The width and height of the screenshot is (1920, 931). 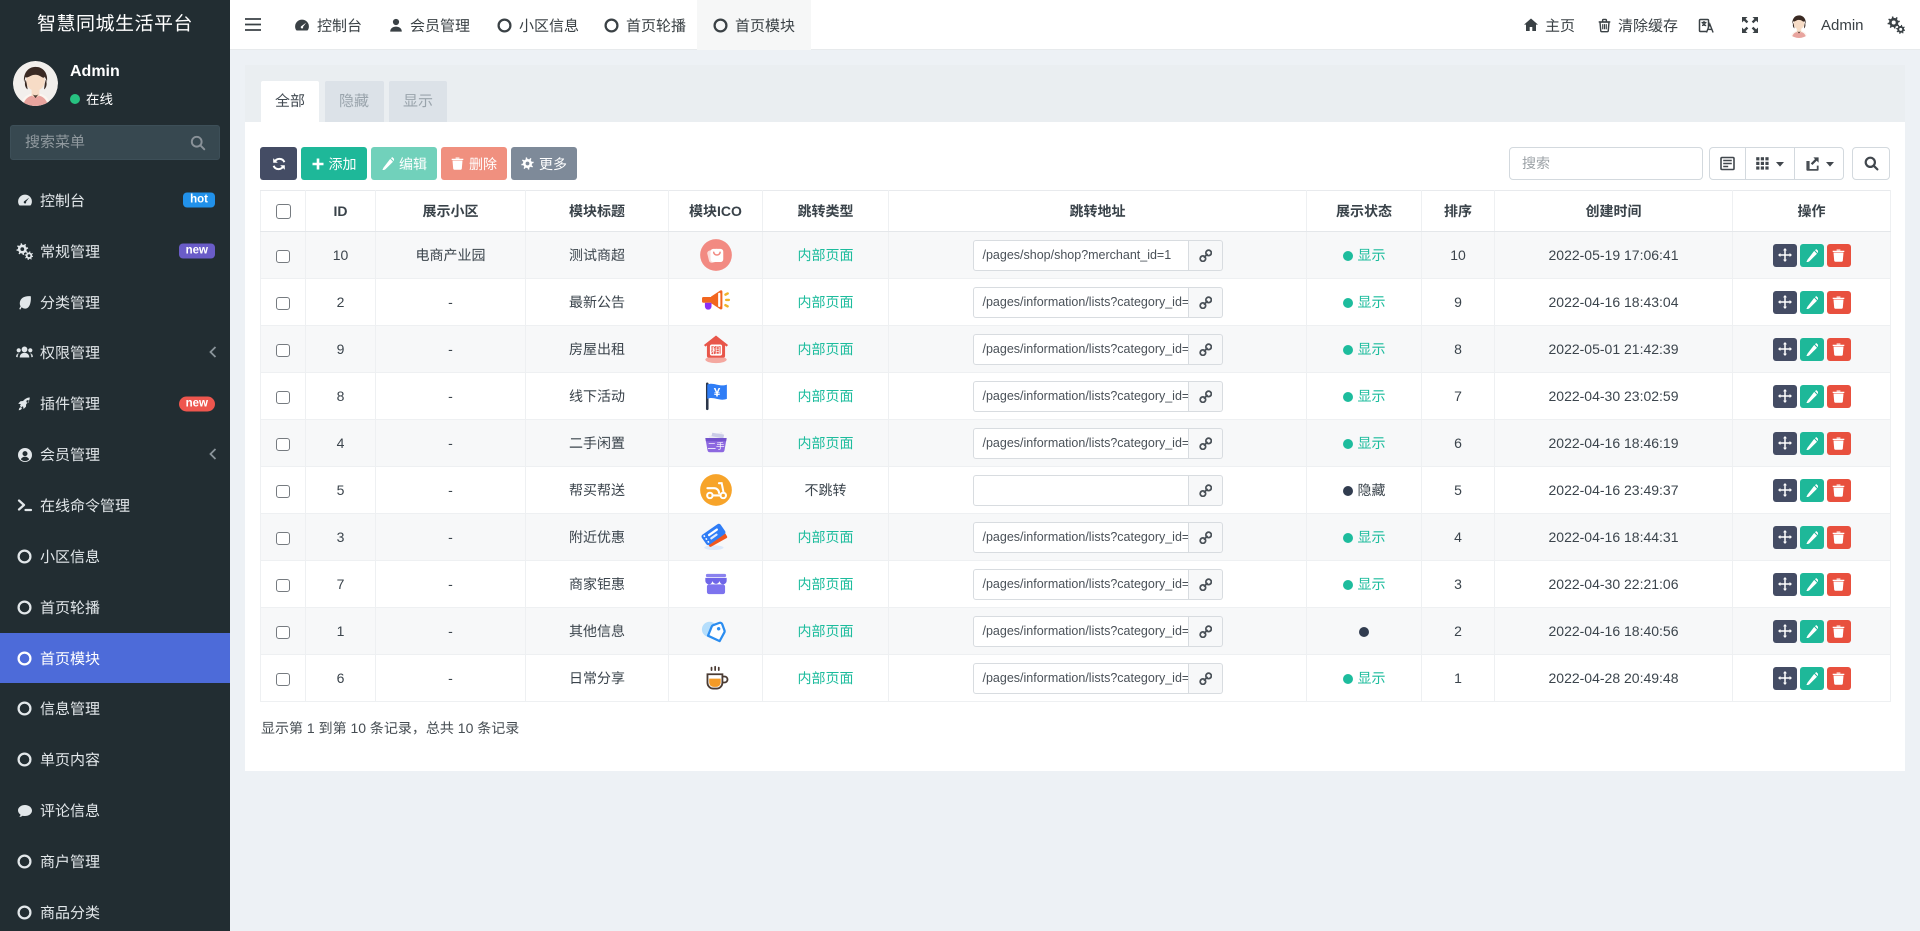 I want to click on svg-text: 租, so click(x=716, y=350).